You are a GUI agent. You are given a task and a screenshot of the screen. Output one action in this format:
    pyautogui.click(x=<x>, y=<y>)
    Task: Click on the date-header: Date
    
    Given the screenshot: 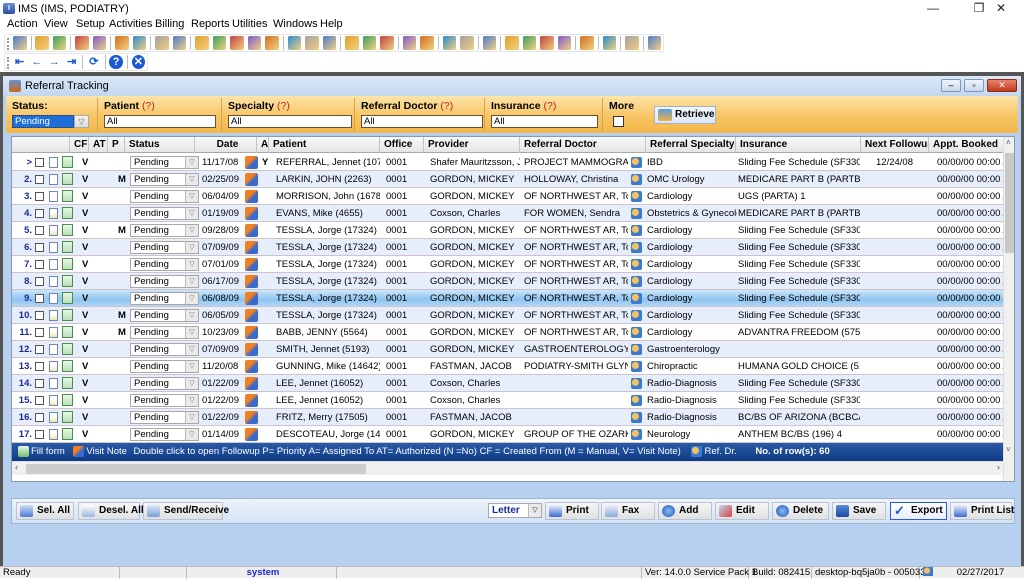 What is the action you would take?
    pyautogui.click(x=226, y=145)
    